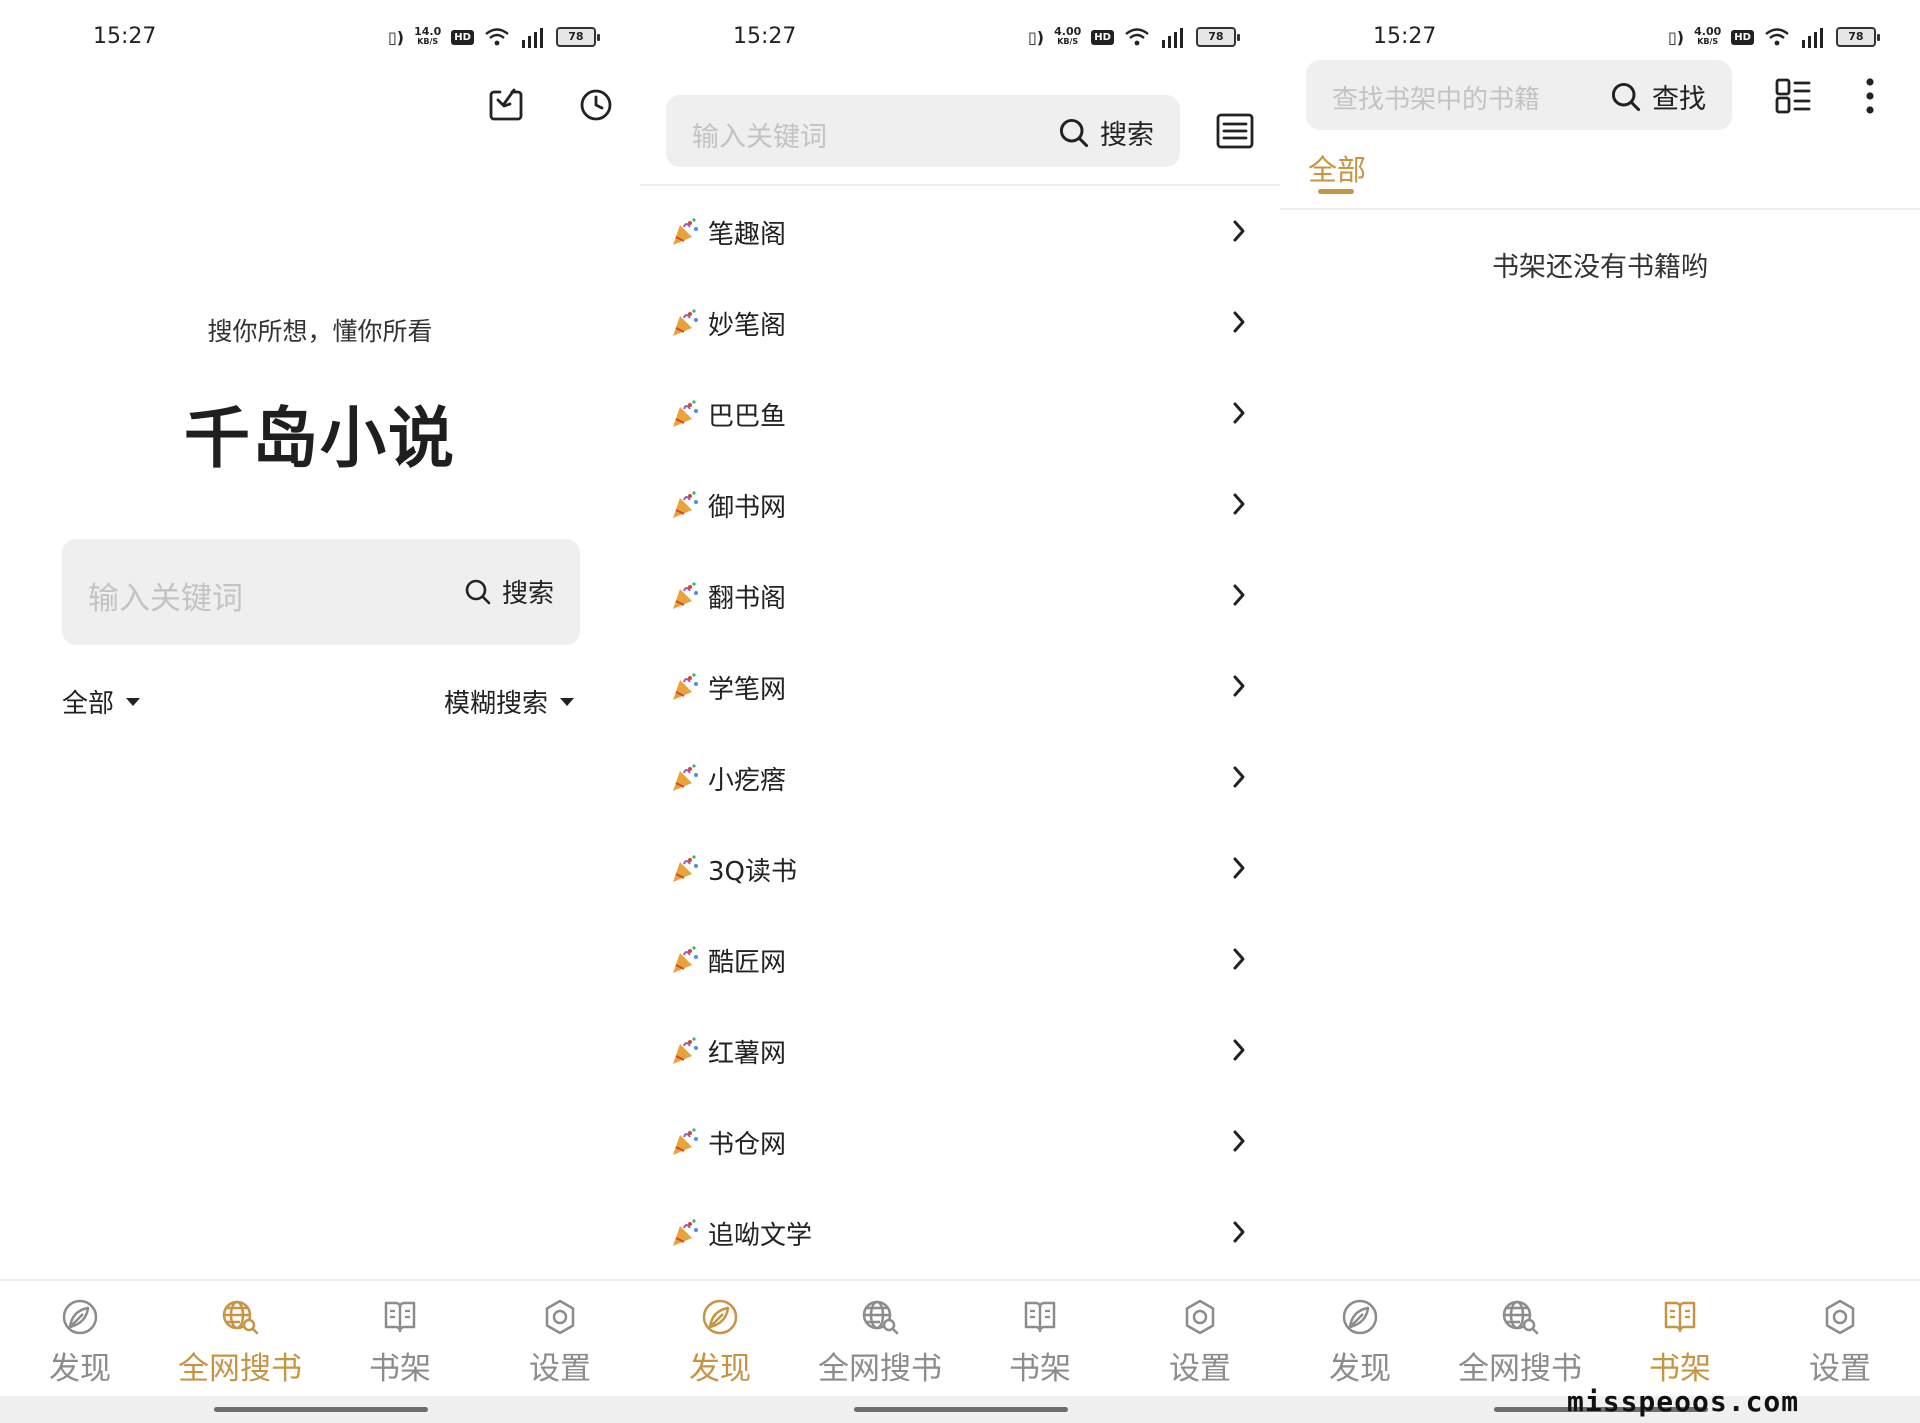  Describe the element at coordinates (1336, 191) in the screenshot. I see `tab-indicator` at that location.